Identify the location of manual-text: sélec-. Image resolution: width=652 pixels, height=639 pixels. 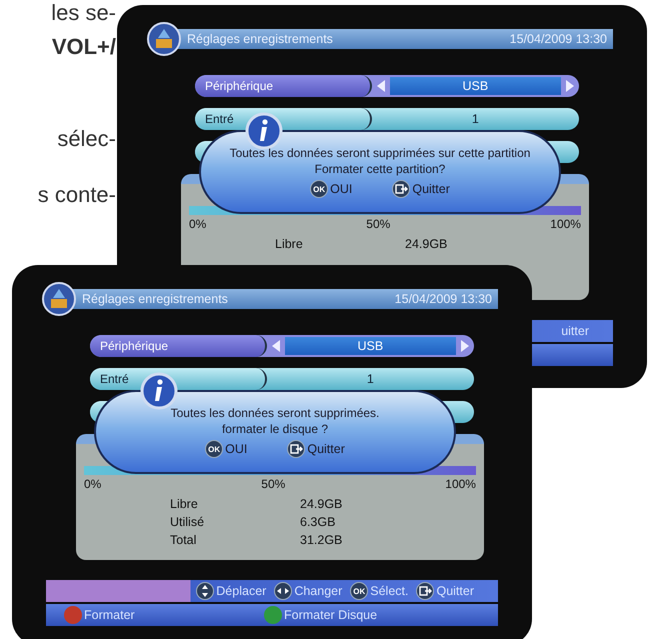
(86, 139).